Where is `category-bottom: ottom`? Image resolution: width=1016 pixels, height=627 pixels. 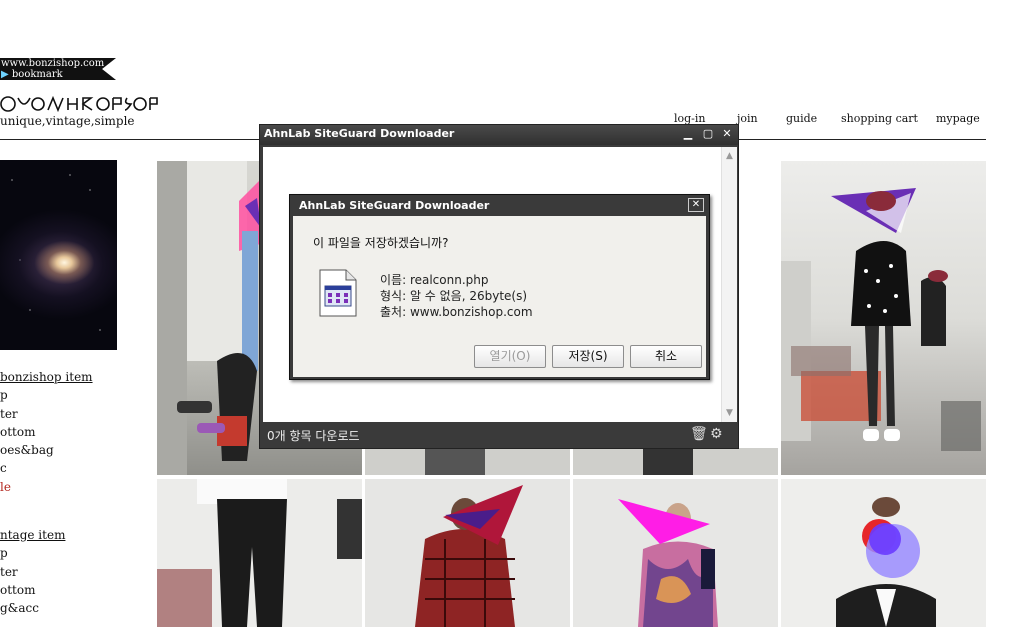 category-bottom: ottom is located at coordinates (46, 432).